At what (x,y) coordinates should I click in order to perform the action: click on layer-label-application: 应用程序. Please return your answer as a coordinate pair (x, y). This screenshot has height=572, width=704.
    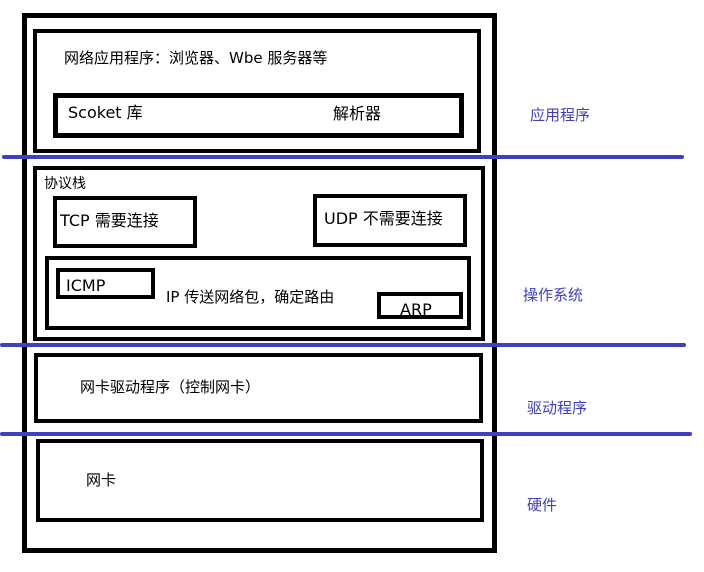
    Looking at the image, I should click on (560, 115).